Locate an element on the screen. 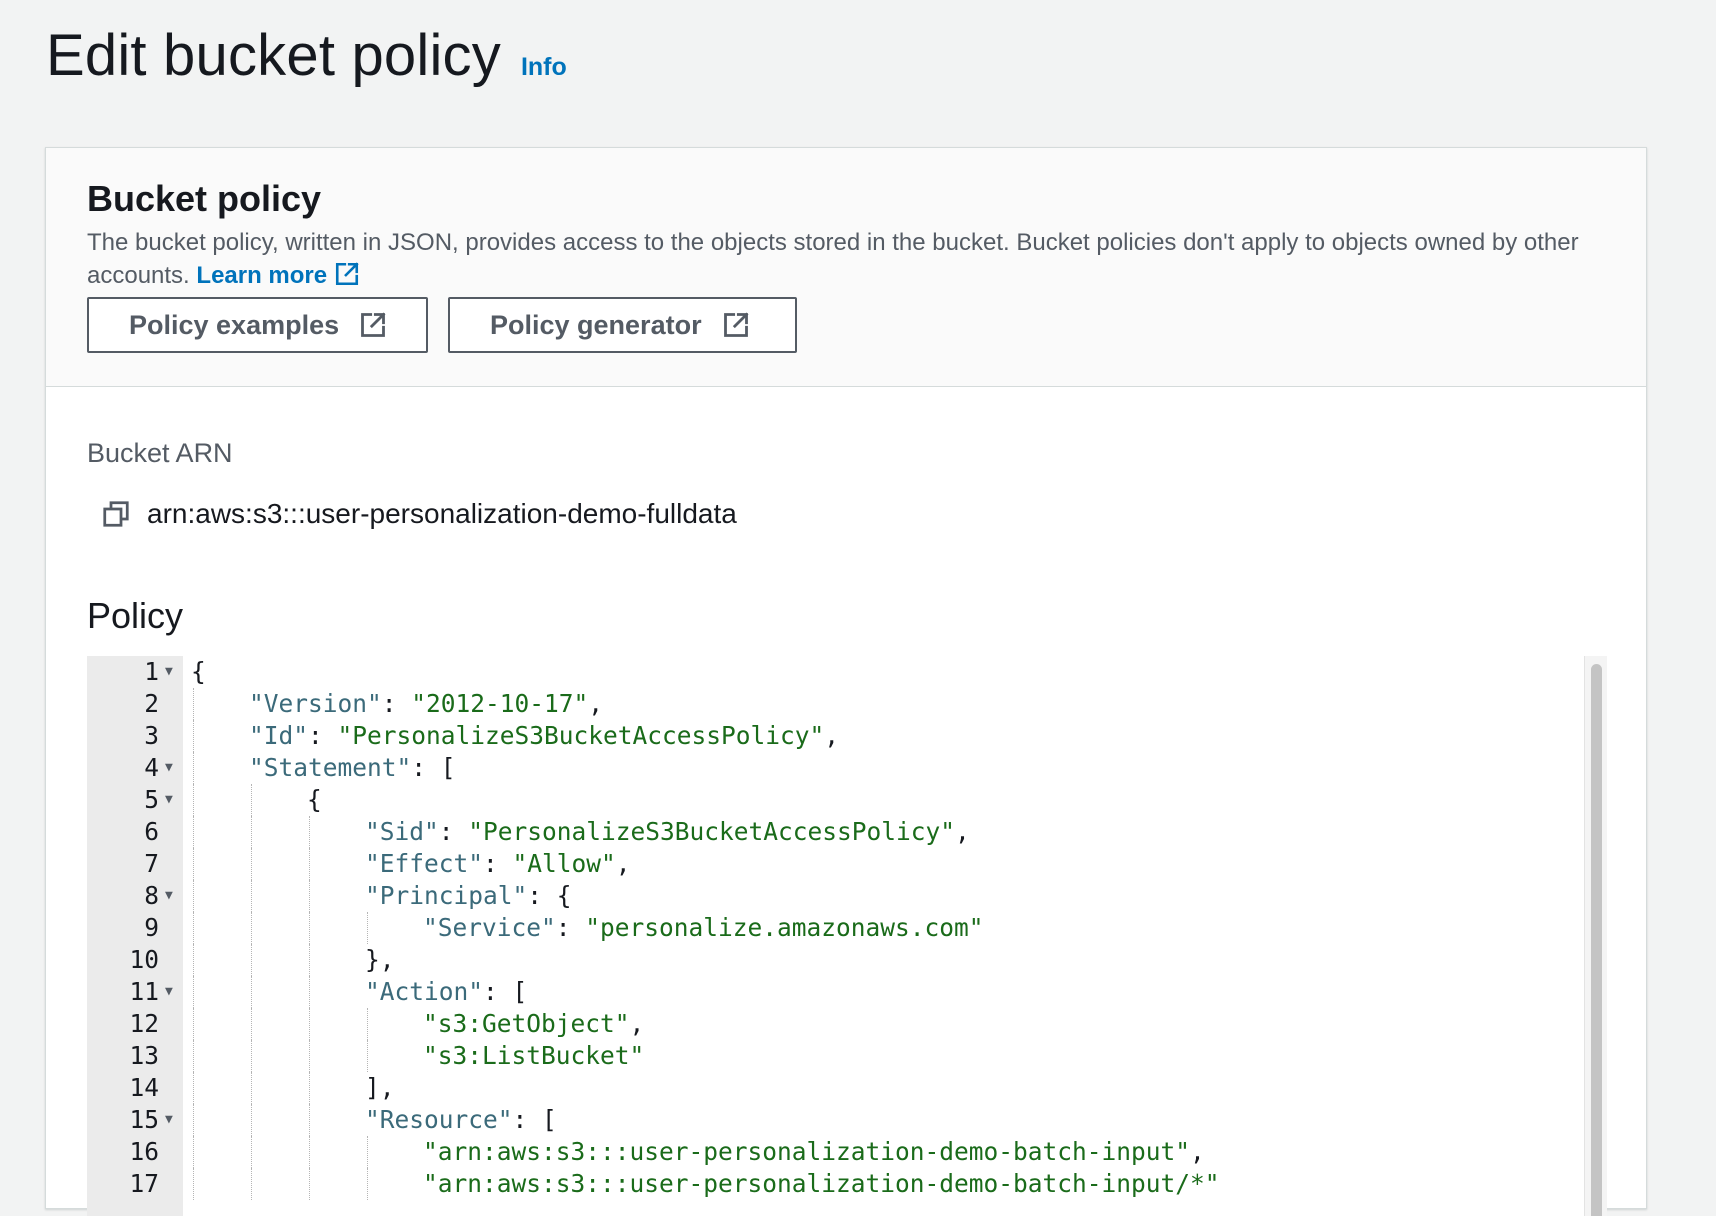 This screenshot has height=1216, width=1716. editor-scroll-thumb is located at coordinates (1596, 940).